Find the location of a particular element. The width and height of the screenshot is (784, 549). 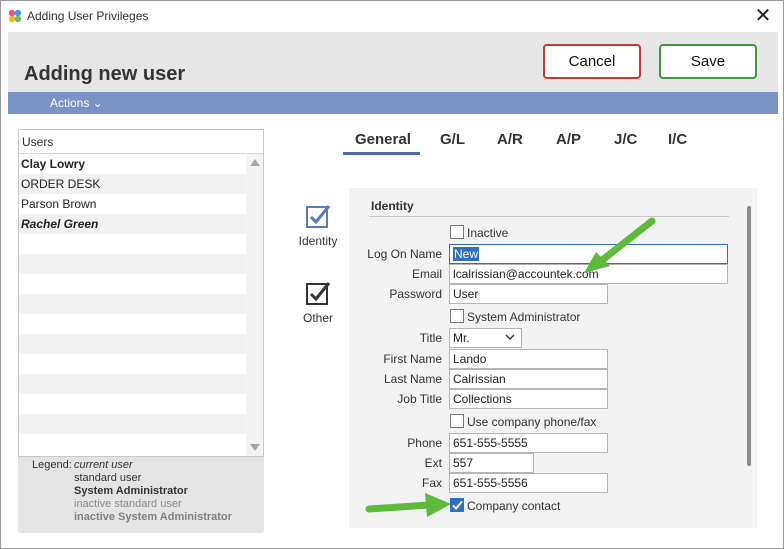

active-tab-indicator is located at coordinates (381, 153).